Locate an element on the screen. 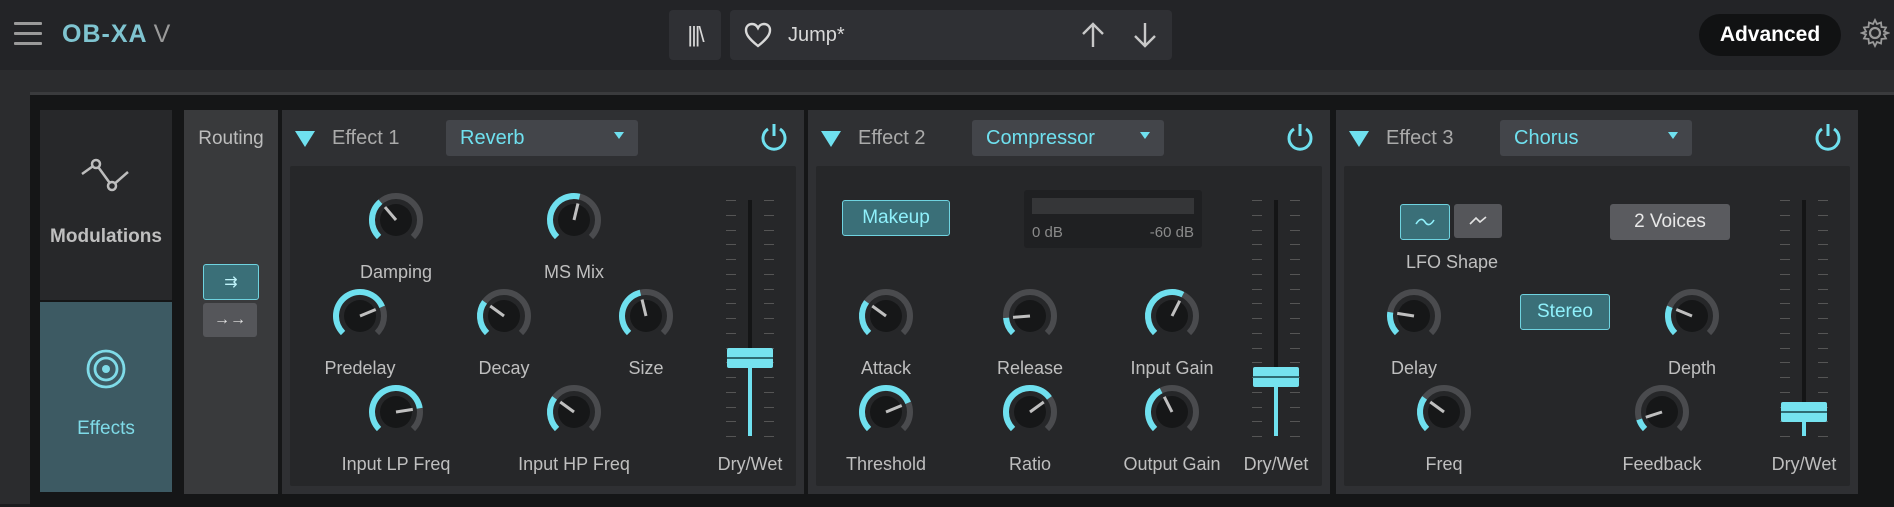 The image size is (1894, 507). preset-name: Jump* is located at coordinates (816, 35).